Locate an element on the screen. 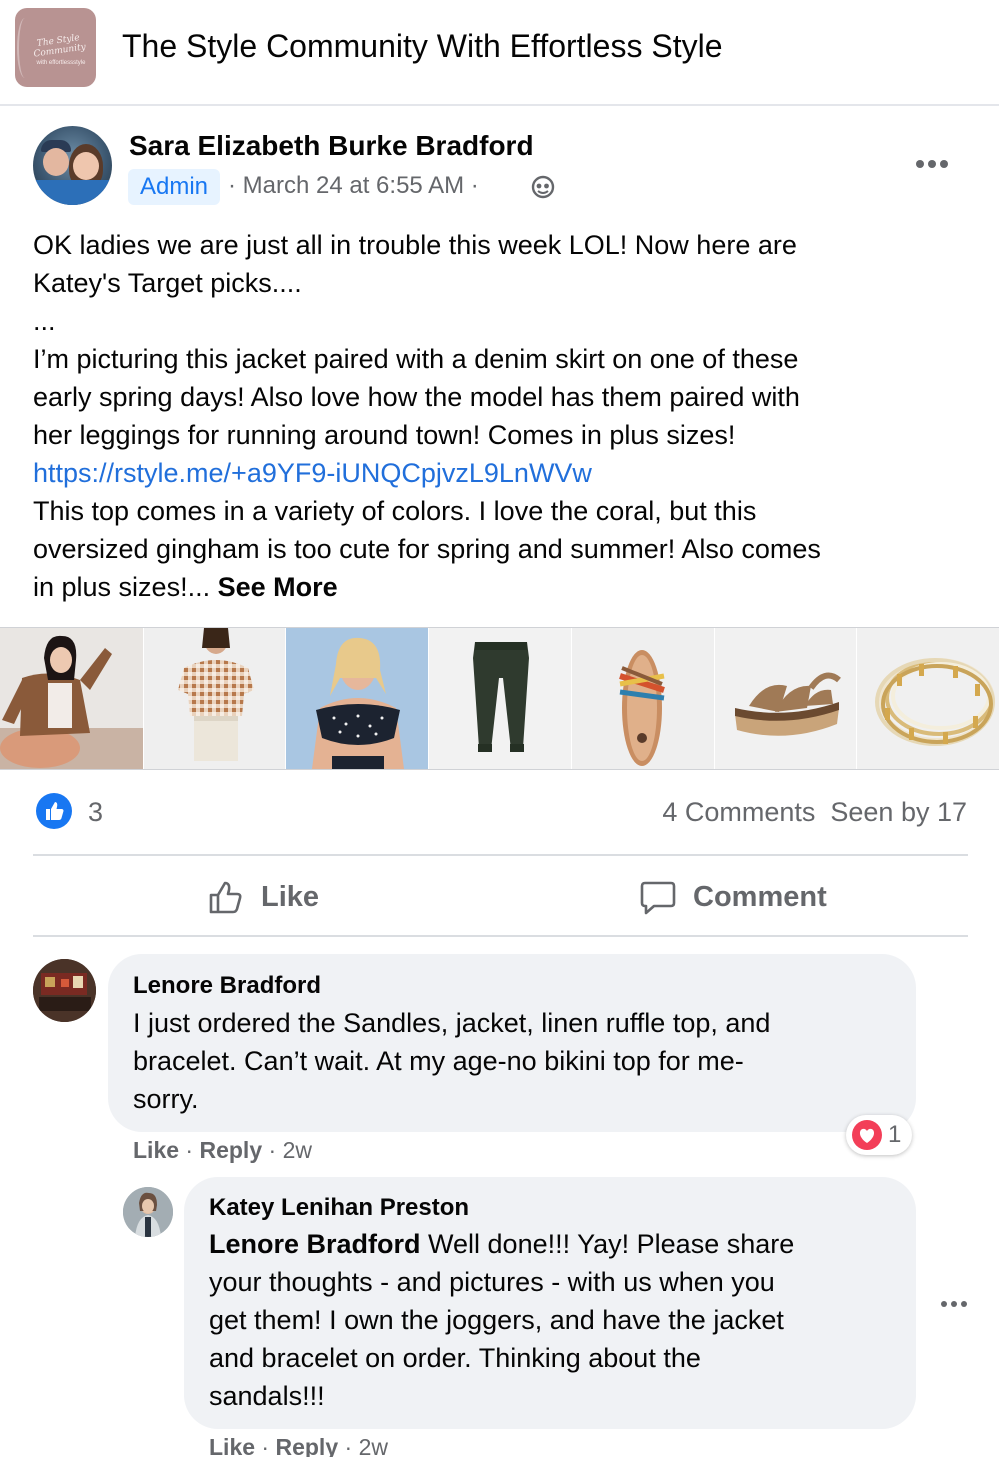 Image resolution: width=999 pixels, height=1457 pixels. like-button: Like is located at coordinates (263, 897).